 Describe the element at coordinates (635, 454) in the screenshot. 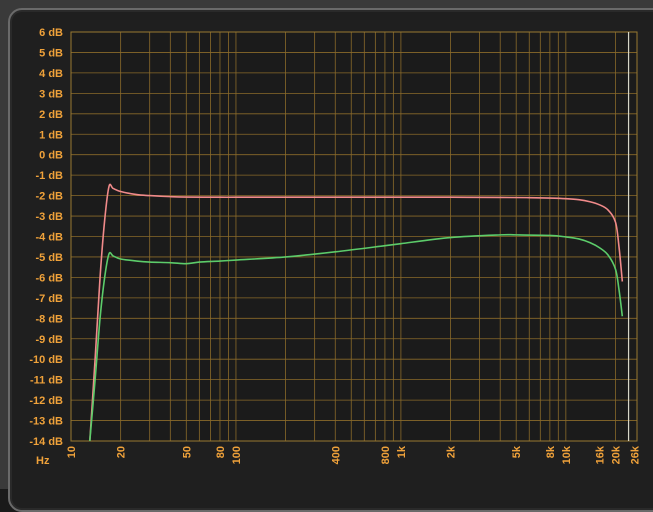

I see `x-tick-label: 26k` at that location.